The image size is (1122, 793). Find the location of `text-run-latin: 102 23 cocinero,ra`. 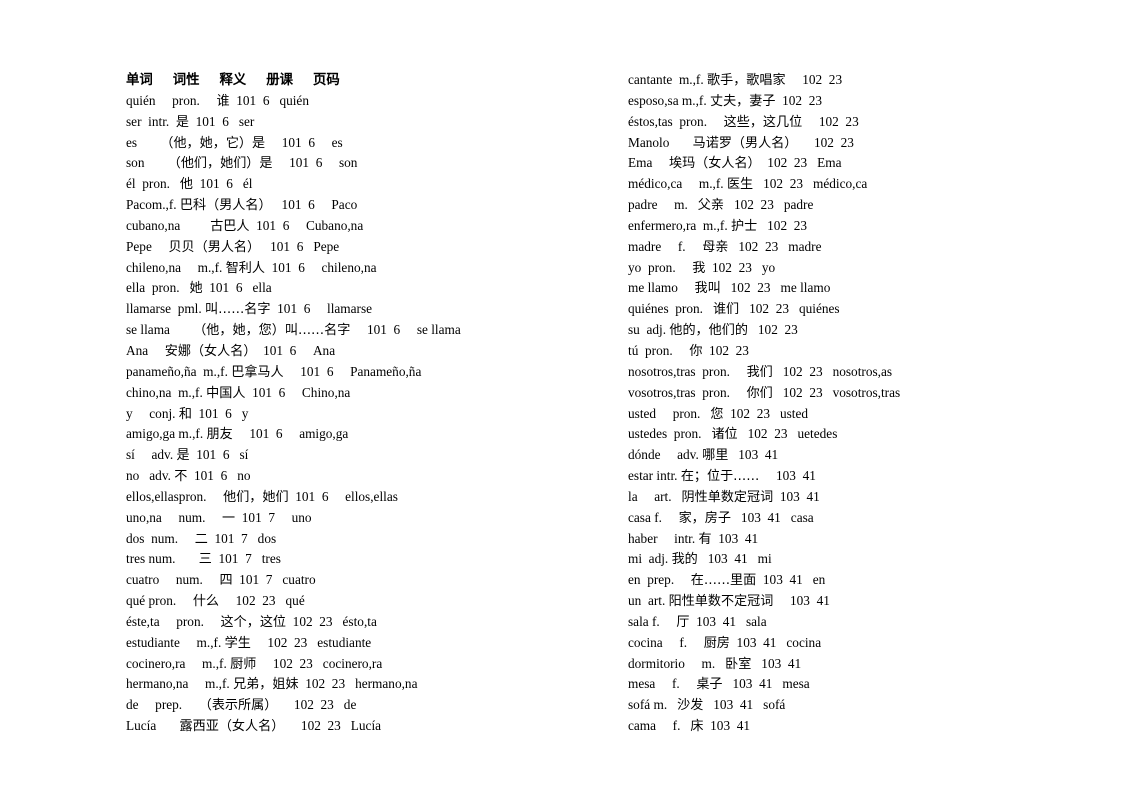

text-run-latin: 102 23 cocinero,ra is located at coordinates (319, 663).